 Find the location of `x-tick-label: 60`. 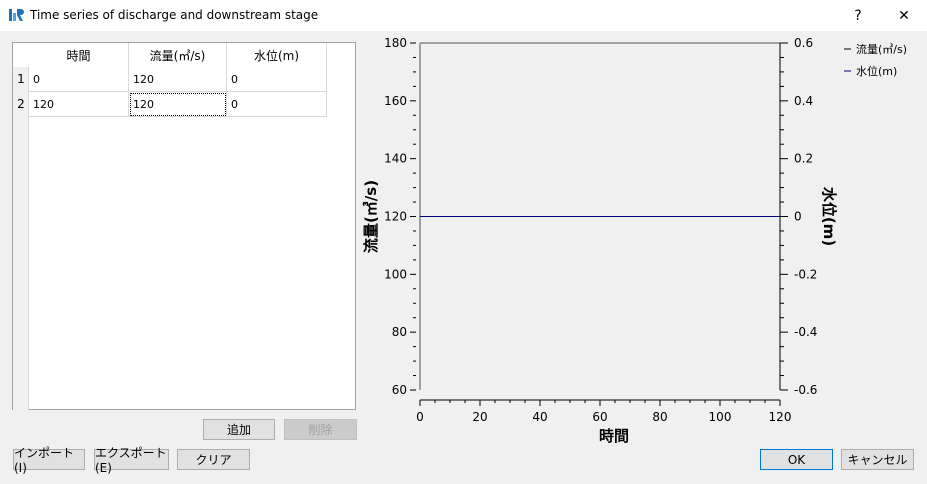

x-tick-label: 60 is located at coordinates (599, 417).